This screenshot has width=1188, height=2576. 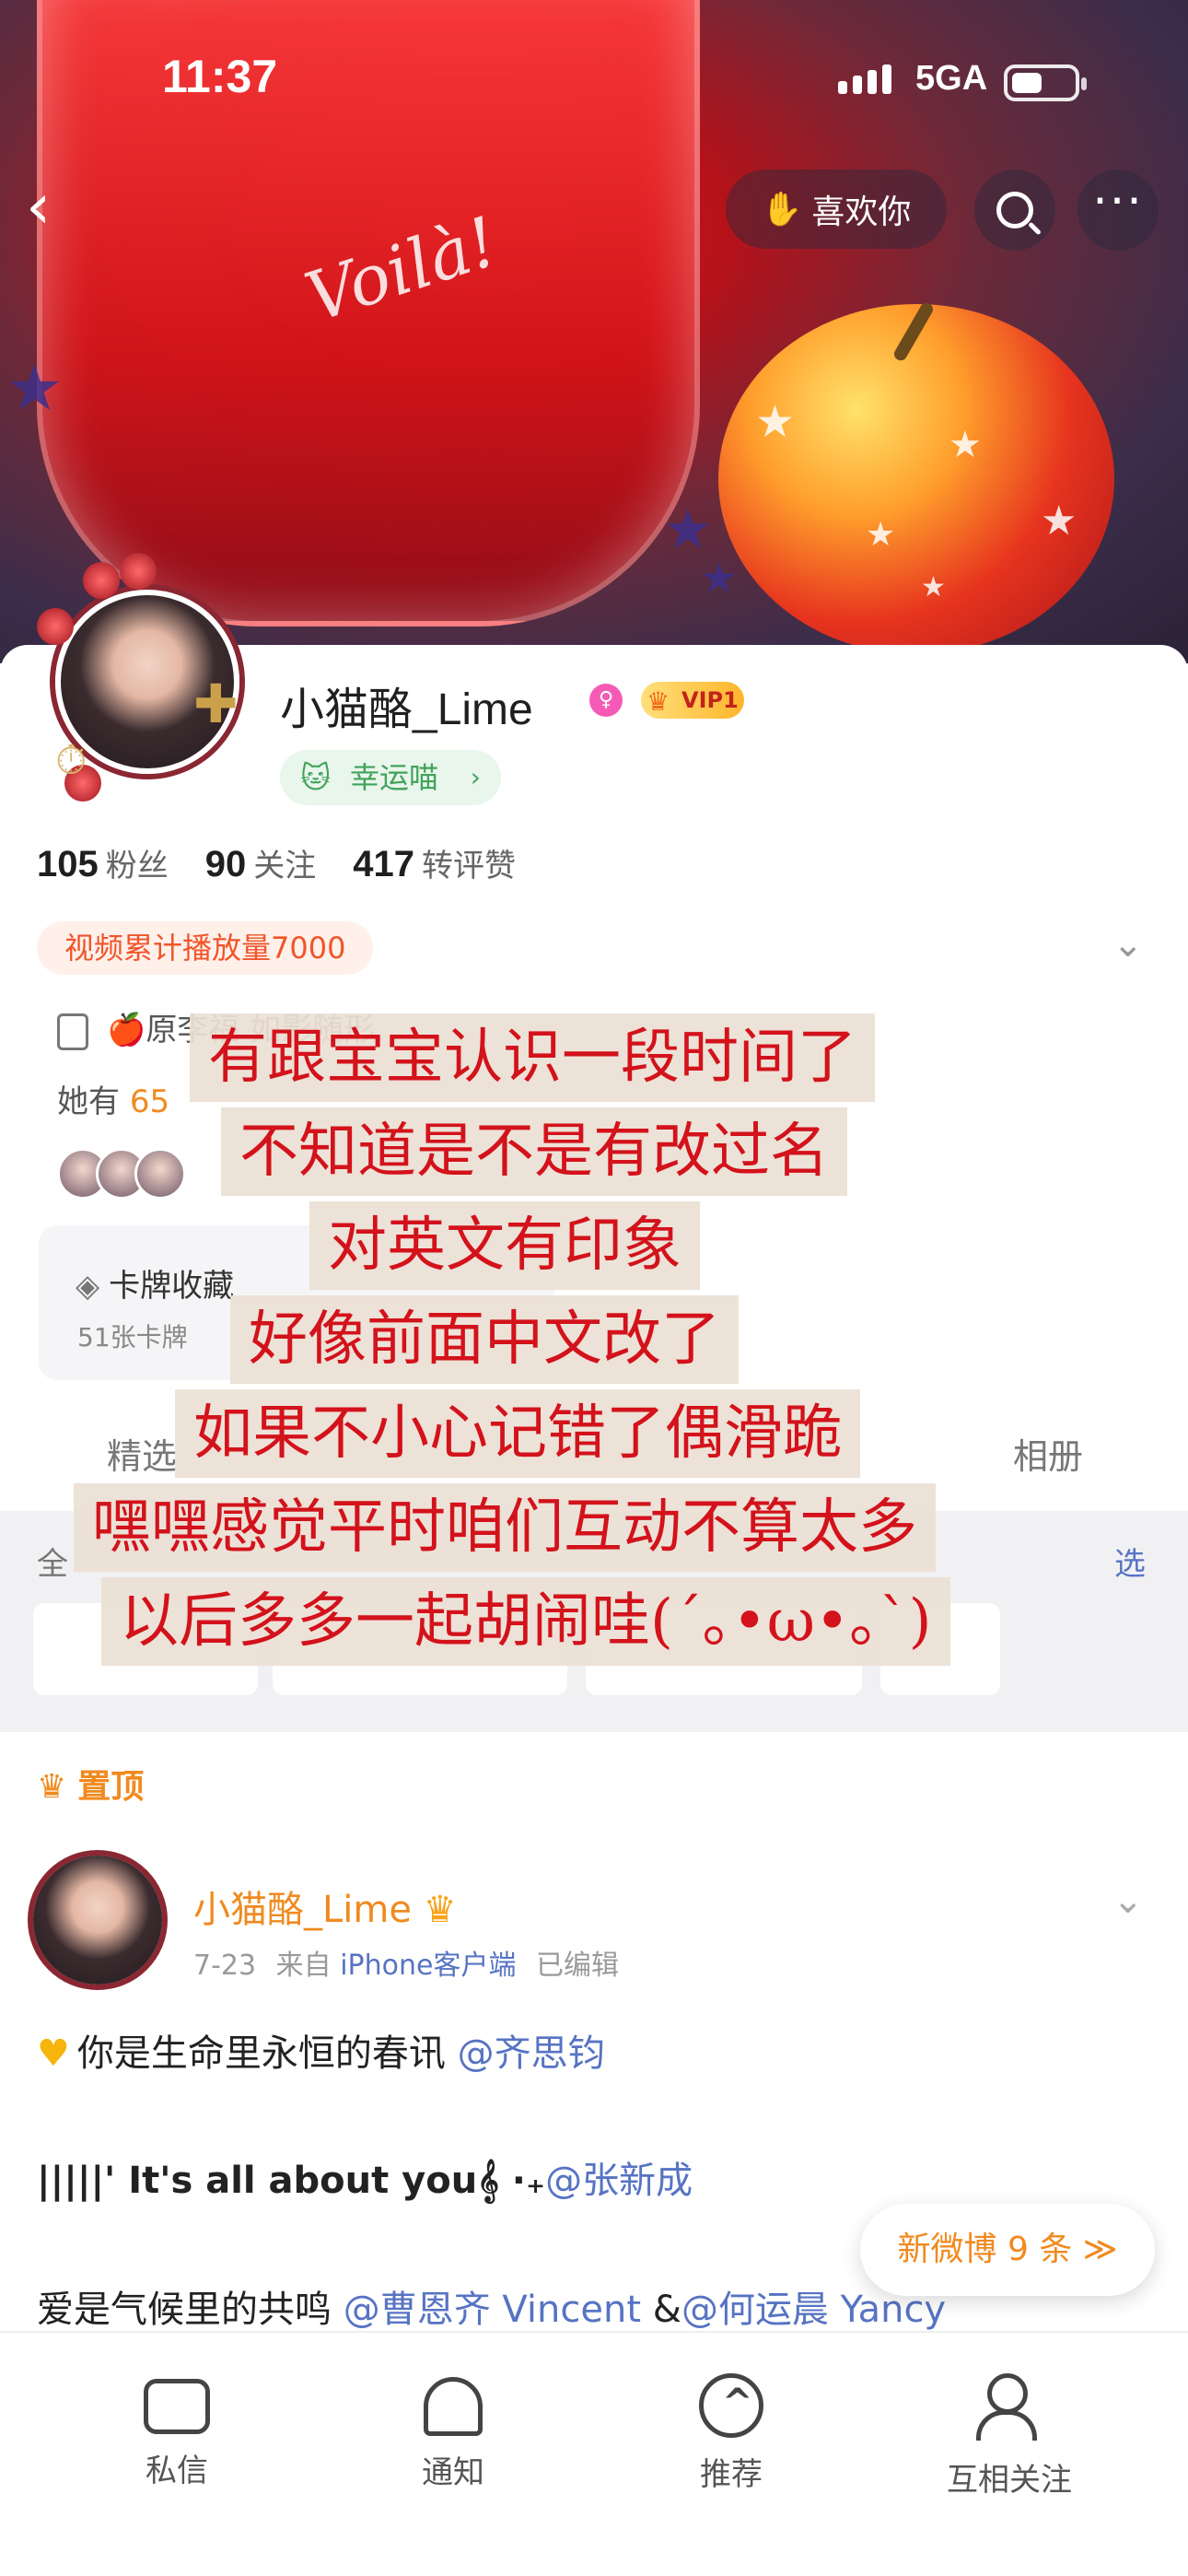 I want to click on recommend-icon, so click(x=731, y=2405).